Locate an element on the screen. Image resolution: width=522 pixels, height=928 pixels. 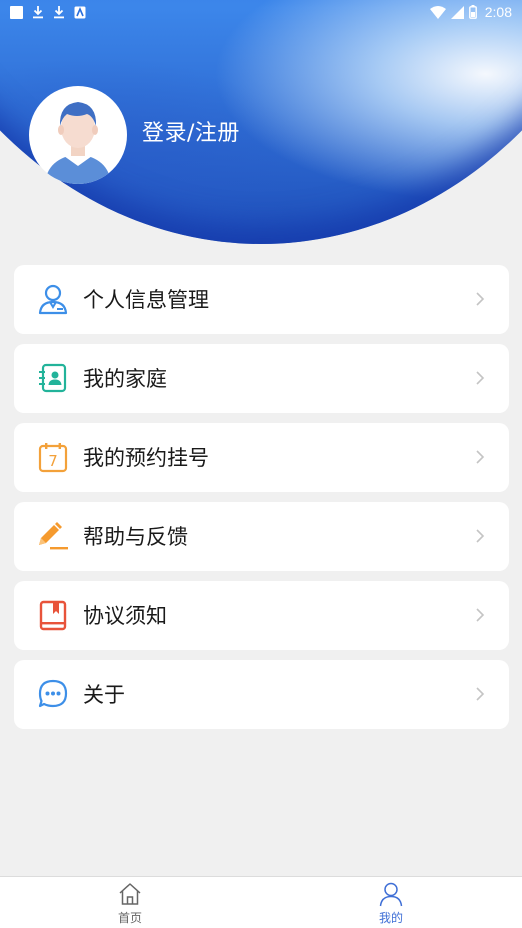
menu-item-personal-info: 个人信息管理 is located at coordinates (261, 299).